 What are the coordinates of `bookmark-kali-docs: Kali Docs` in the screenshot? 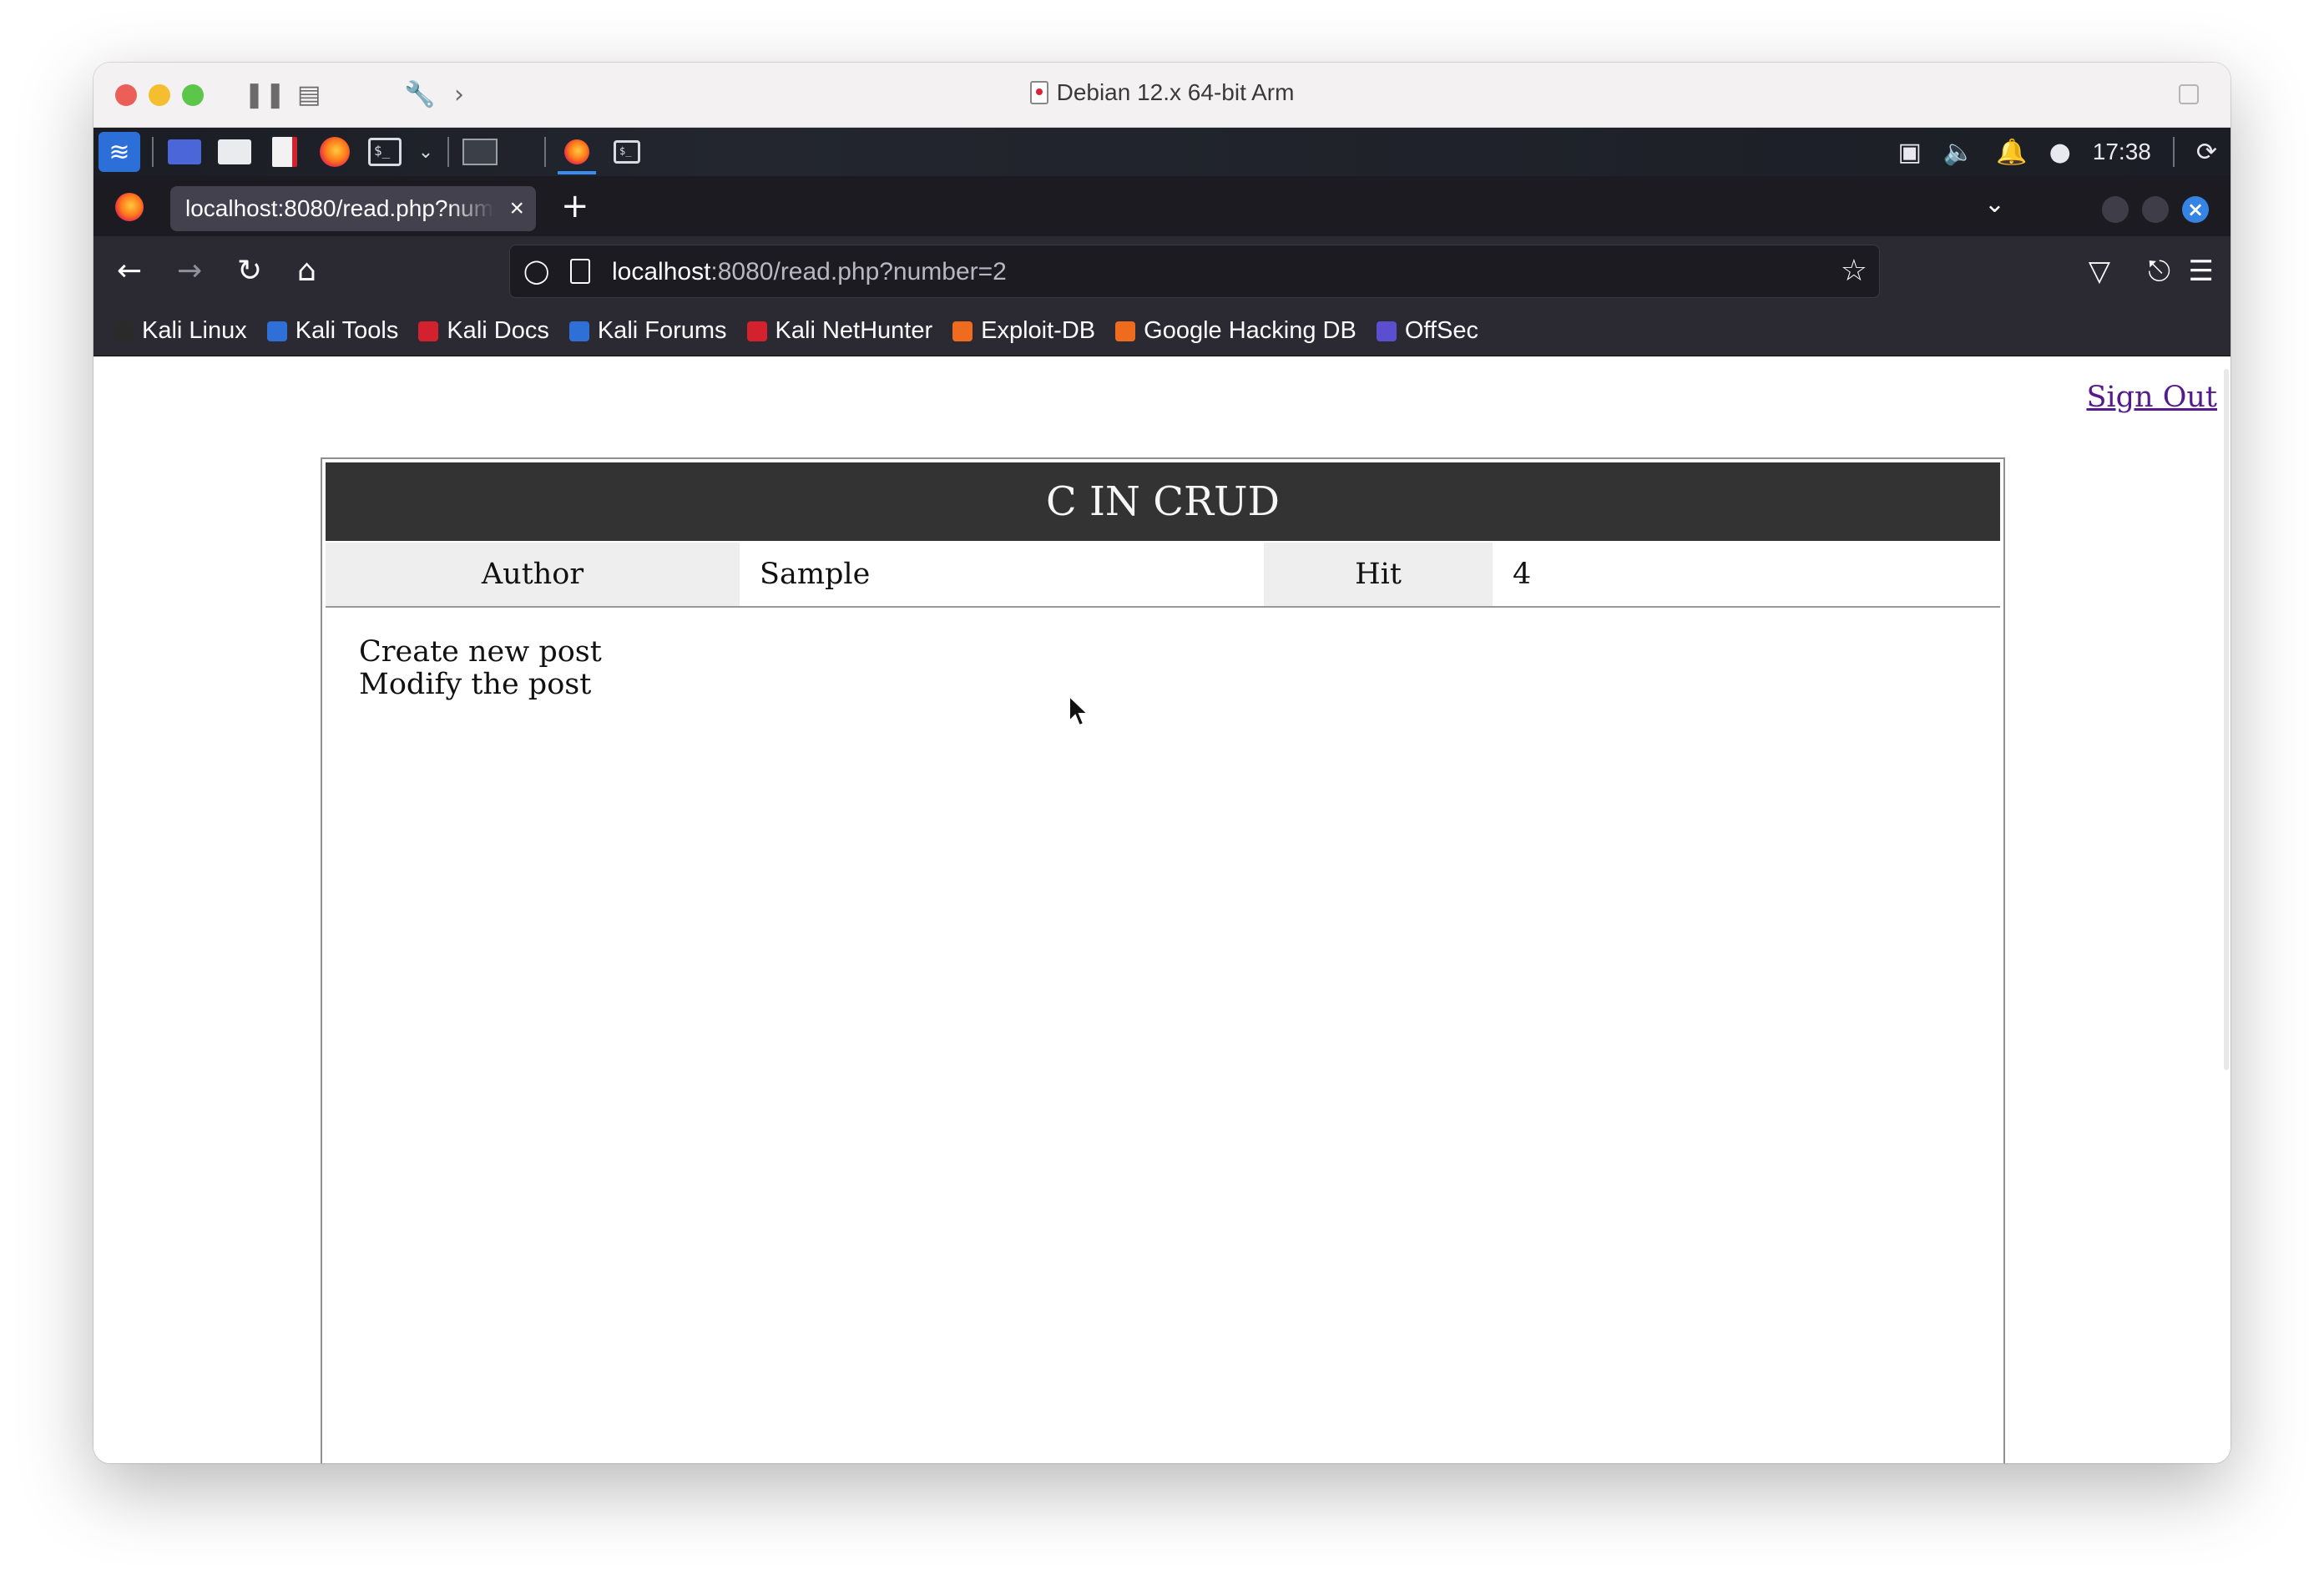 It's located at (483, 331).